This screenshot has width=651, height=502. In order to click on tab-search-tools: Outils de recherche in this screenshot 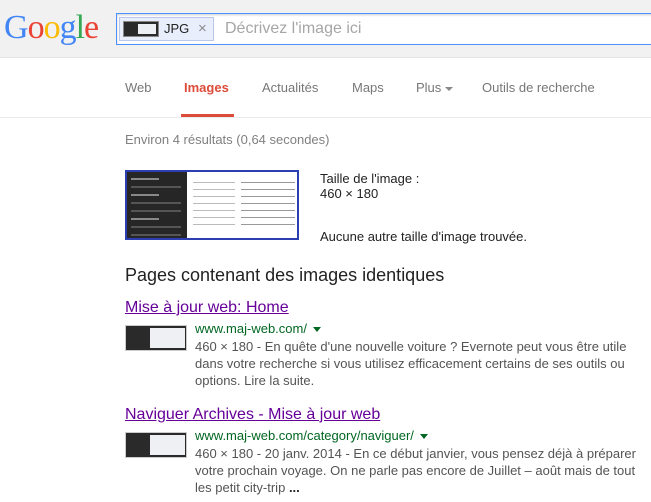, I will do `click(538, 87)`.